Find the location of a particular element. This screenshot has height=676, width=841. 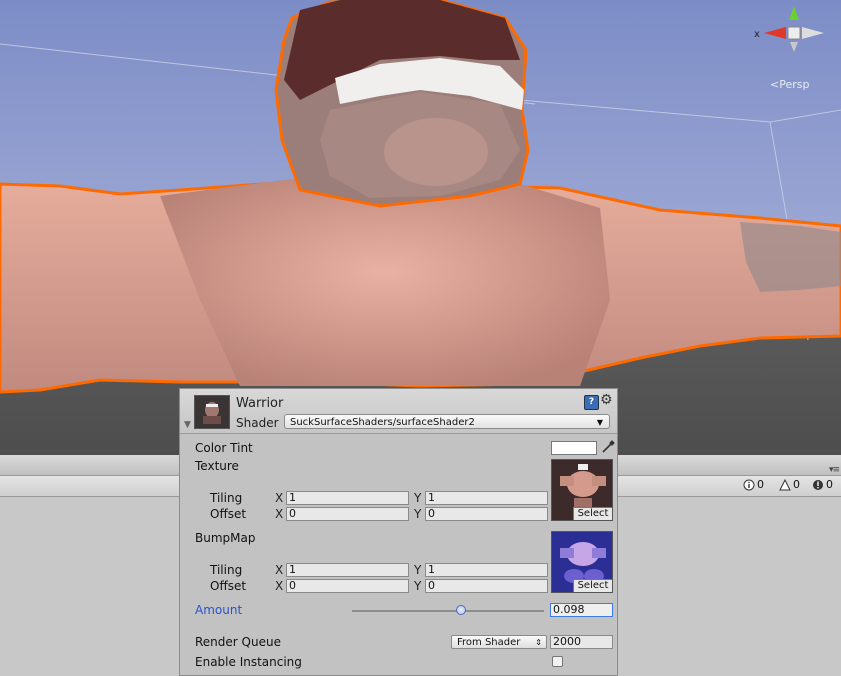

material-preview-thumbnail is located at coordinates (212, 412).